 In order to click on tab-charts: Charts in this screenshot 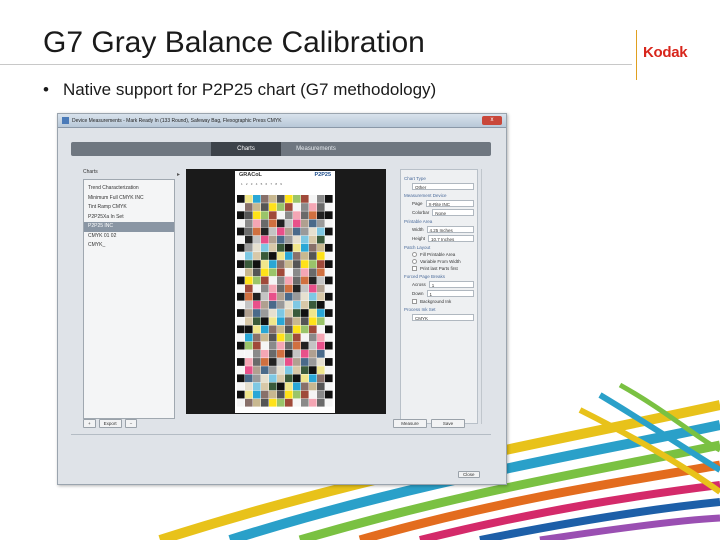, I will do `click(246, 149)`.